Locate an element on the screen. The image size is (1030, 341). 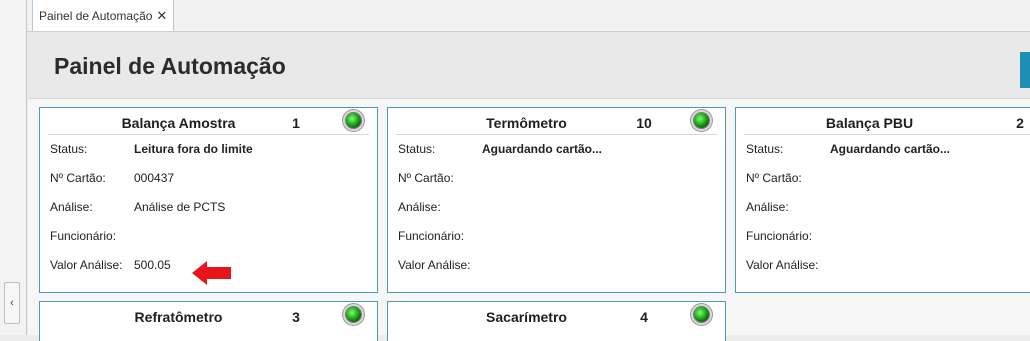
chevron-left-icon: ‹ is located at coordinates (12, 303).